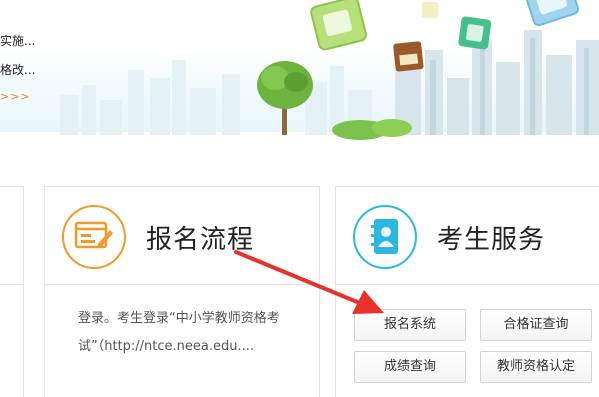  Describe the element at coordinates (536, 325) in the screenshot. I see `certificate-query-button: 合格证查询` at that location.